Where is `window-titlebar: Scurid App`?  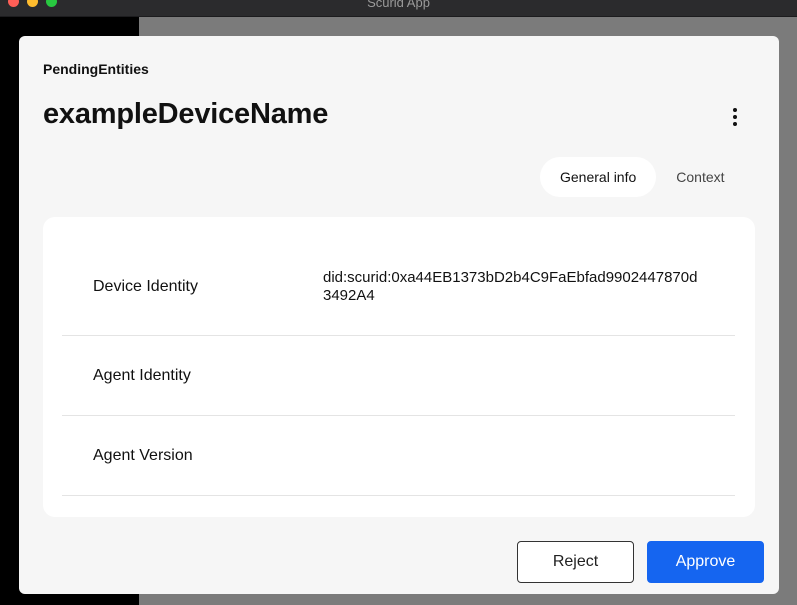 window-titlebar: Scurid App is located at coordinates (398, 8).